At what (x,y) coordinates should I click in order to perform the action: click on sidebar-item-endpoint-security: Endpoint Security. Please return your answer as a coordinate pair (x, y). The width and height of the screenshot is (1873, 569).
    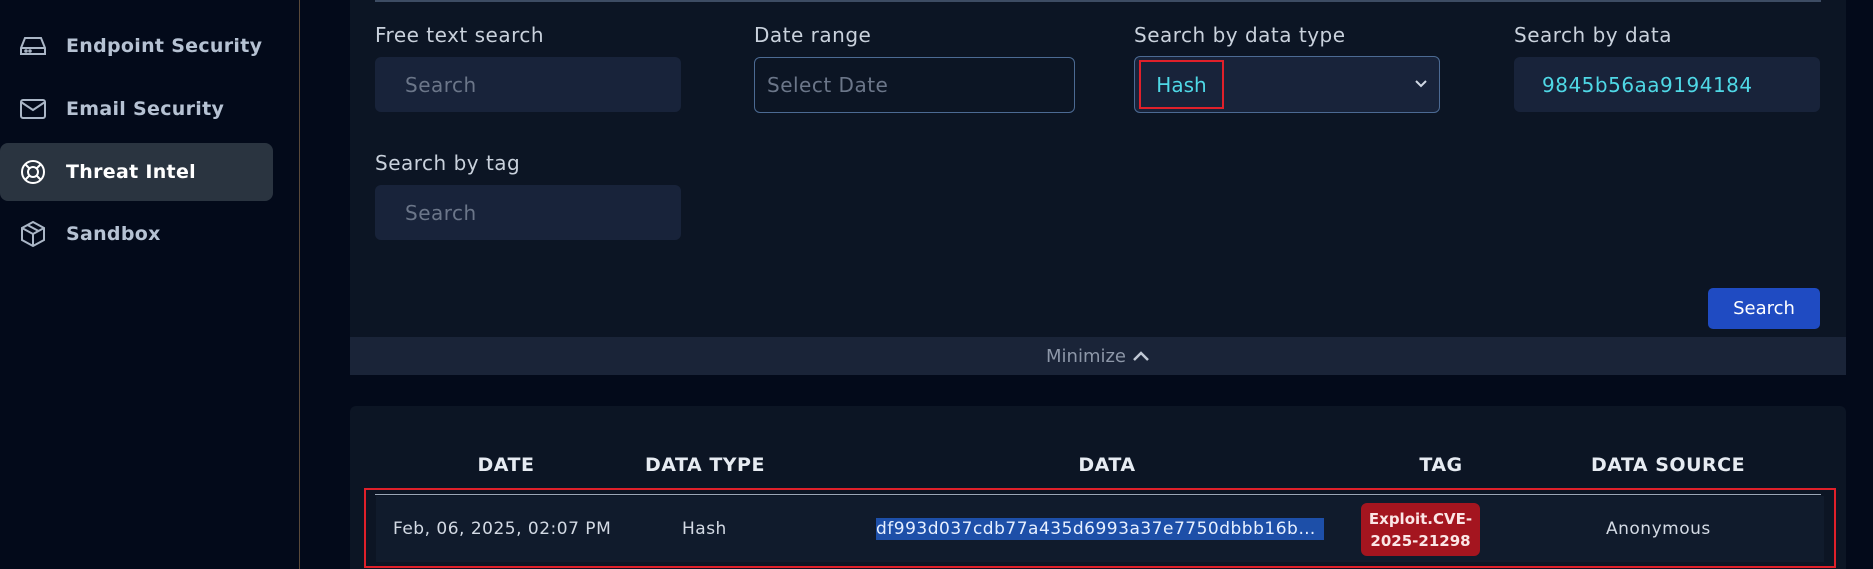
    Looking at the image, I should click on (136, 46).